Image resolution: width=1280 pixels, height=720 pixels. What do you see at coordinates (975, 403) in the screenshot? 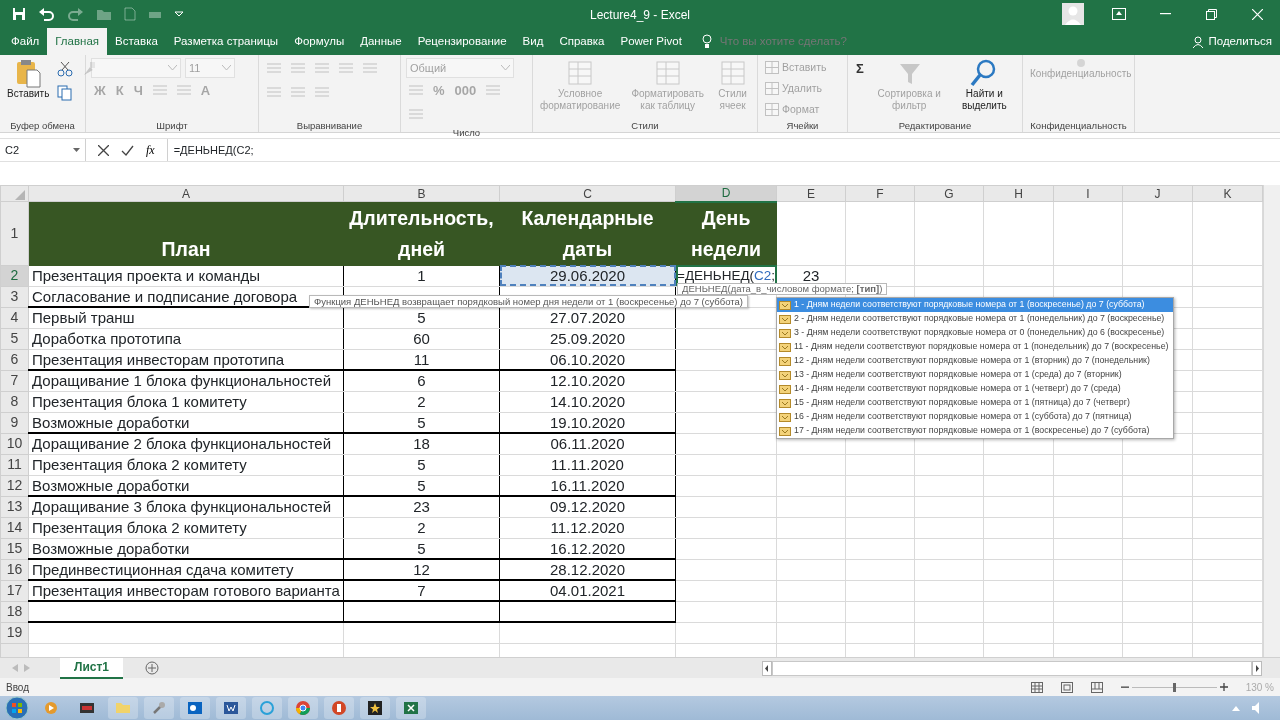
I see `autocomplete-item: 15 - Дням недели соответствуют порядковые номера от 1 (пятница) до 7 (четверг)` at bounding box center [975, 403].